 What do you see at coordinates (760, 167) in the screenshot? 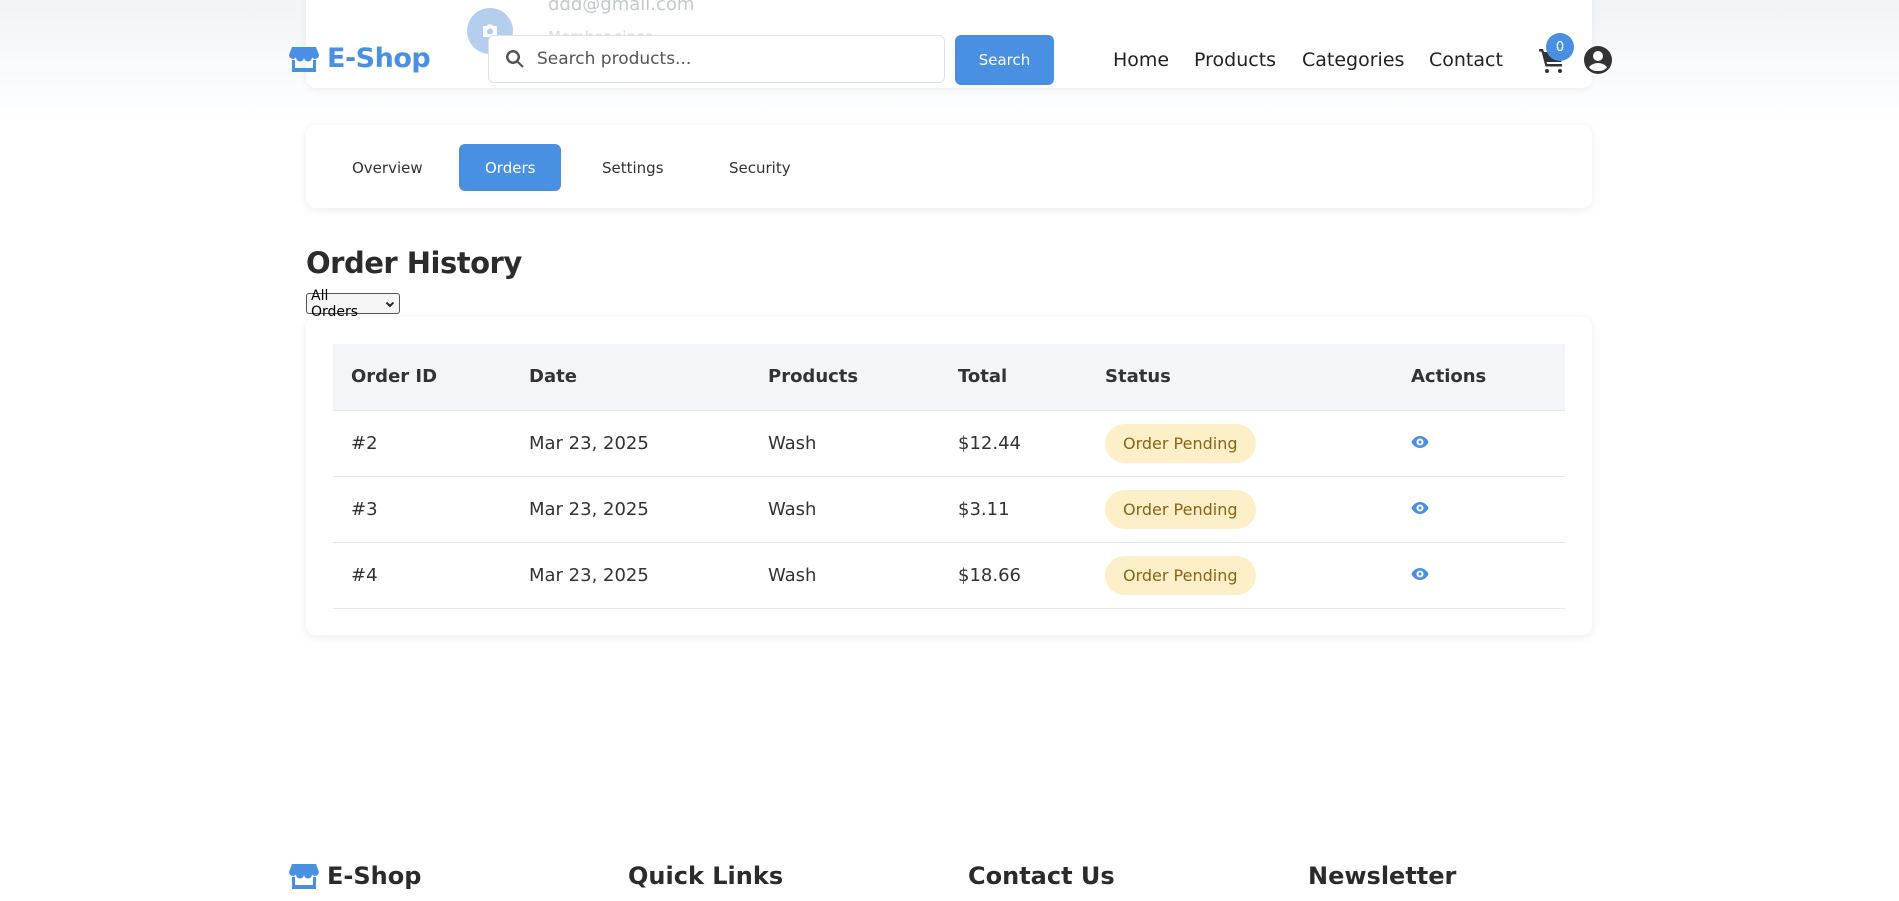
I see `tab-security: Security` at bounding box center [760, 167].